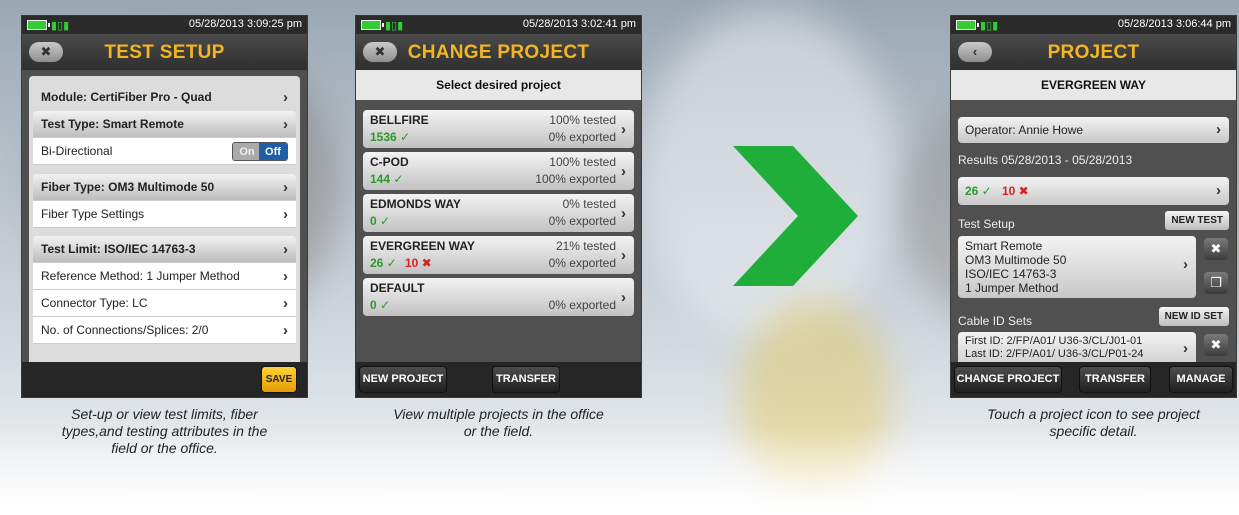 The height and width of the screenshot is (515, 1239). Describe the element at coordinates (1093, 414) in the screenshot. I see `caption-line: Touch a project icon to see project` at that location.